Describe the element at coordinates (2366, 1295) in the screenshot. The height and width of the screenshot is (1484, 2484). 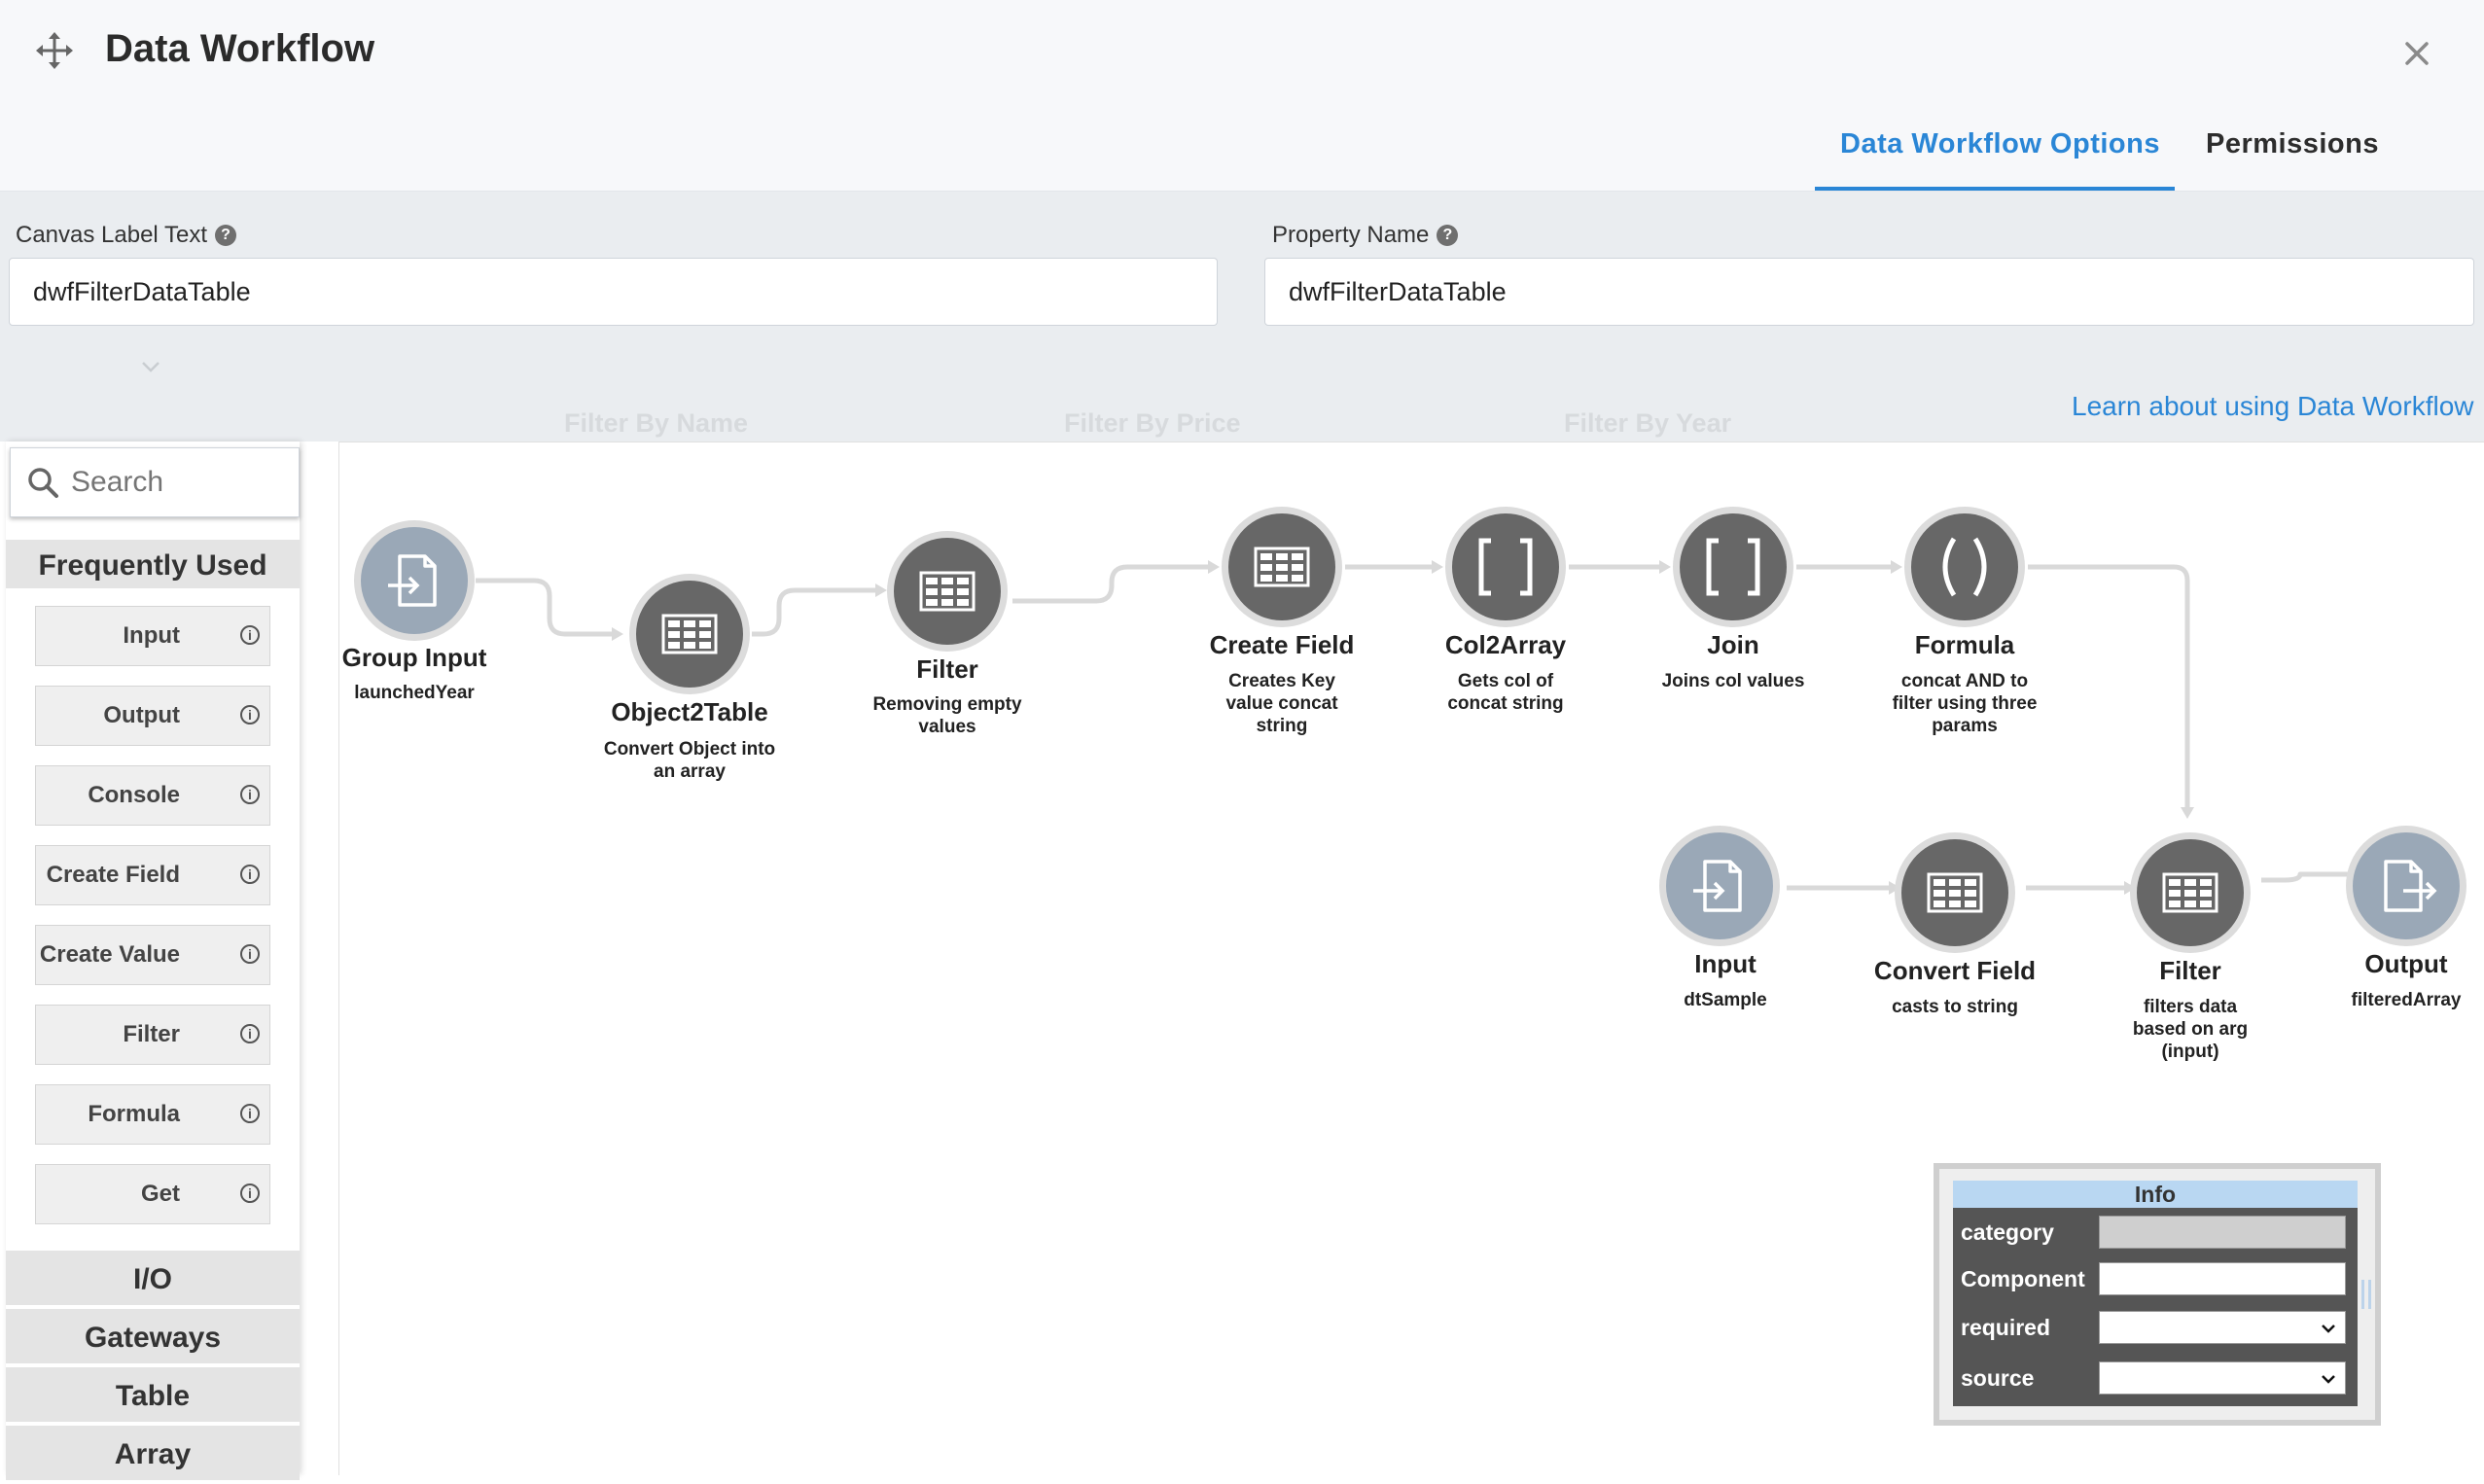
I see `resize-grip` at that location.